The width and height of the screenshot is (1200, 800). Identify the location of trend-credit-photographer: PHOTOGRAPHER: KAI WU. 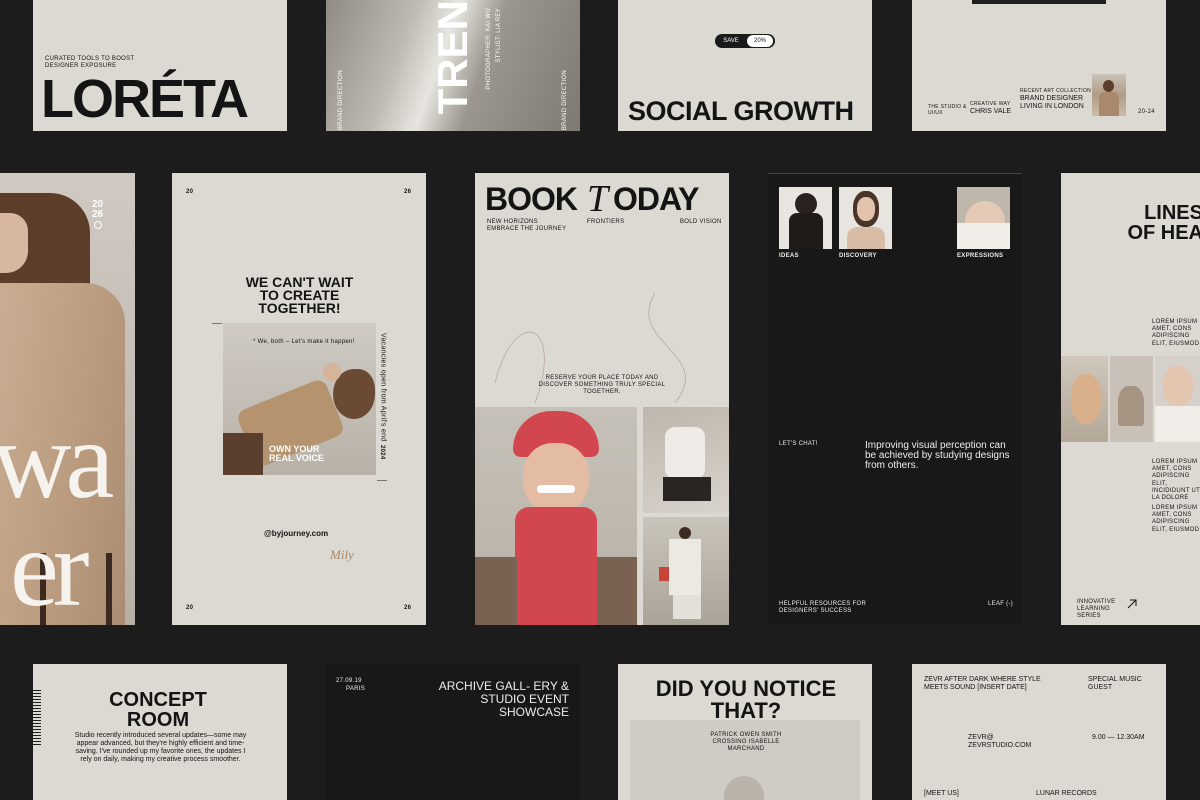
(489, 49).